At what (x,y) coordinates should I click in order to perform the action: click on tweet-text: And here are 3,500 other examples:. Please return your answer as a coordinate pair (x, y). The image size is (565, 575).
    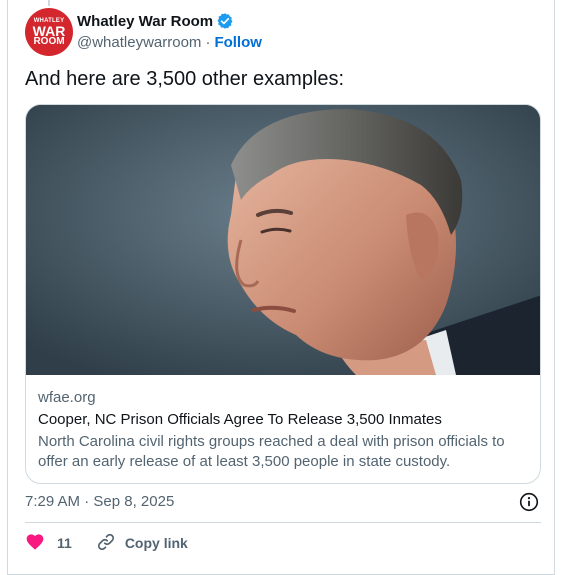
    Looking at the image, I should click on (185, 79).